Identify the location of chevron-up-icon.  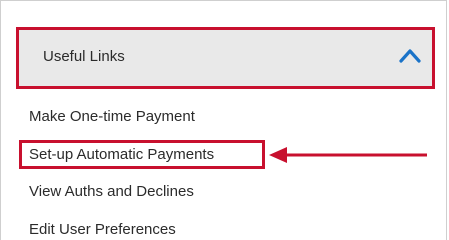
(410, 55).